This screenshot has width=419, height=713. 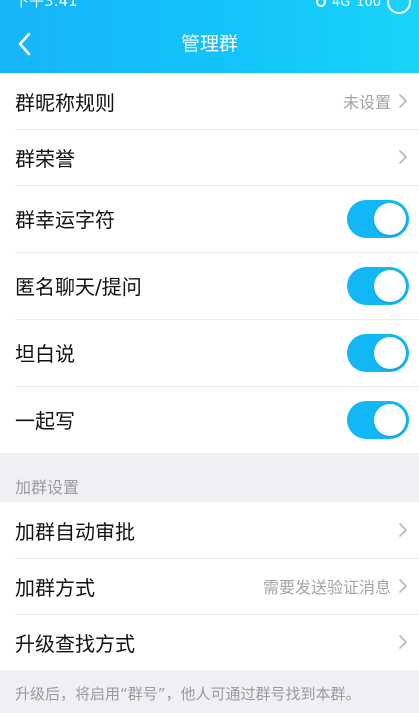 What do you see at coordinates (45, 354) in the screenshot?
I see `tanbai-label: 坦白说` at bounding box center [45, 354].